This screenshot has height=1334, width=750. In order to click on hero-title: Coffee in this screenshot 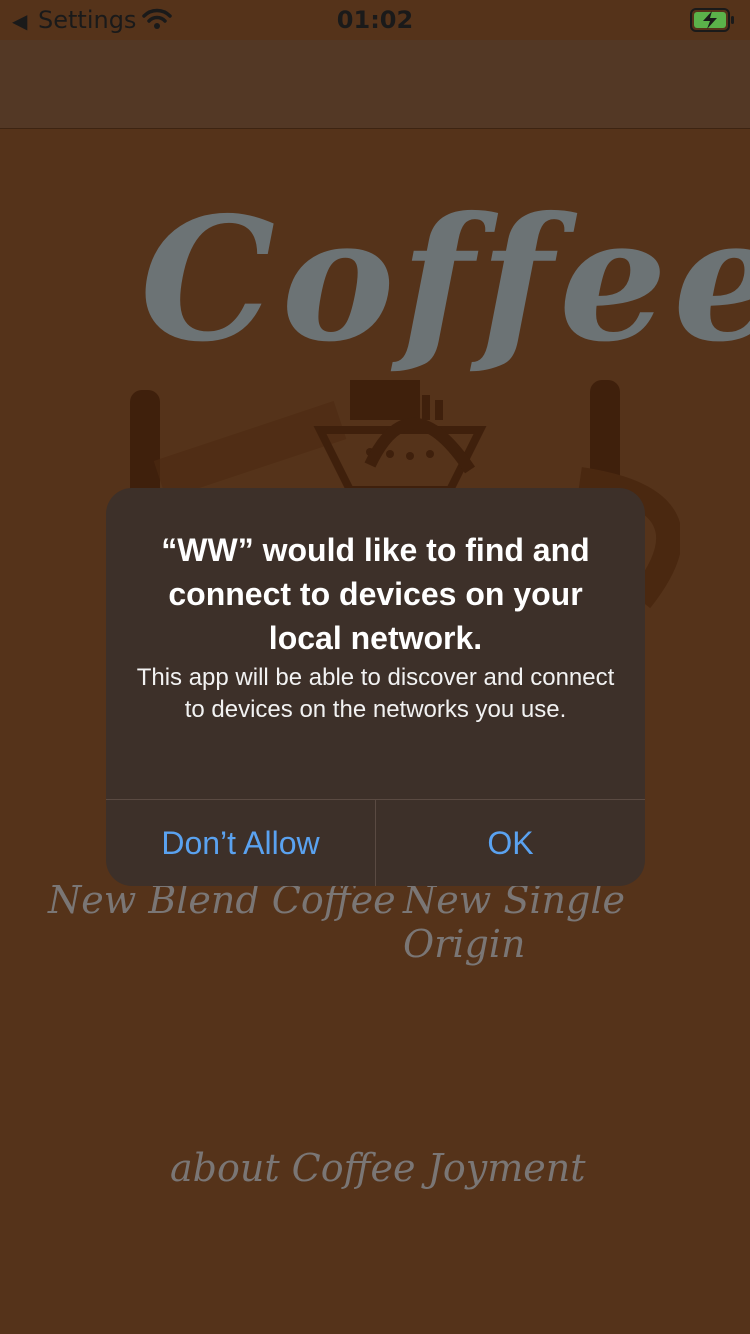, I will do `click(445, 280)`.